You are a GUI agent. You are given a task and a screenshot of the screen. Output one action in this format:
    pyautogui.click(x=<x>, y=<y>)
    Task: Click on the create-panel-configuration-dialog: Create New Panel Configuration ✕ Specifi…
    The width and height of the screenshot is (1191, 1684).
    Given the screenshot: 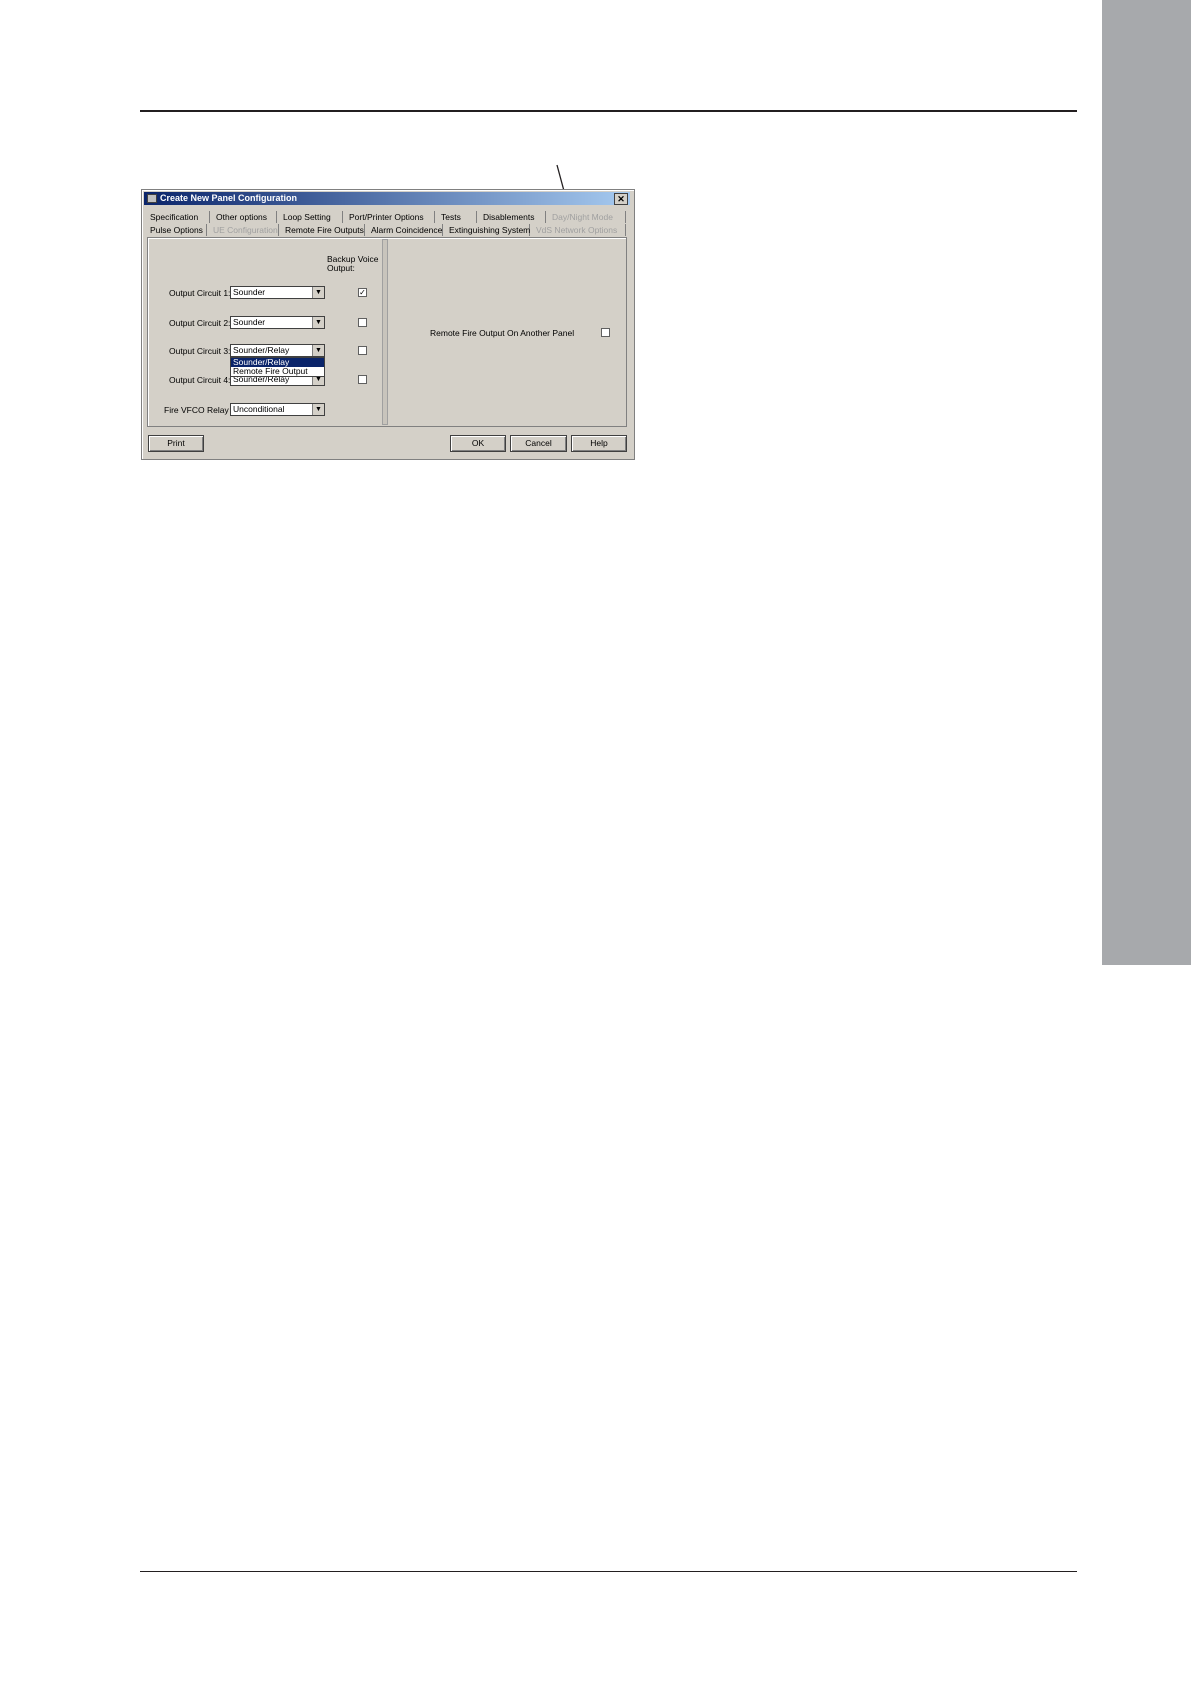 What is the action you would take?
    pyautogui.click(x=388, y=324)
    